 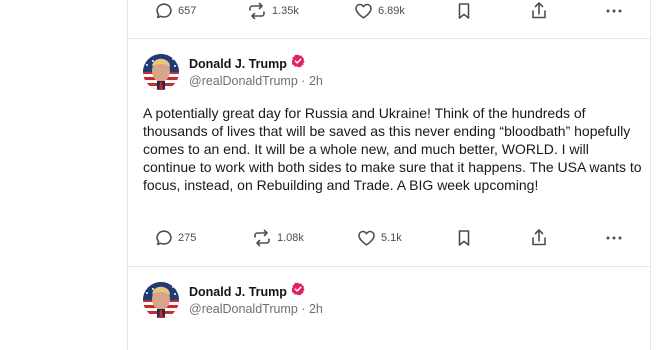 What do you see at coordinates (187, 11) in the screenshot?
I see `reply-count: 657` at bounding box center [187, 11].